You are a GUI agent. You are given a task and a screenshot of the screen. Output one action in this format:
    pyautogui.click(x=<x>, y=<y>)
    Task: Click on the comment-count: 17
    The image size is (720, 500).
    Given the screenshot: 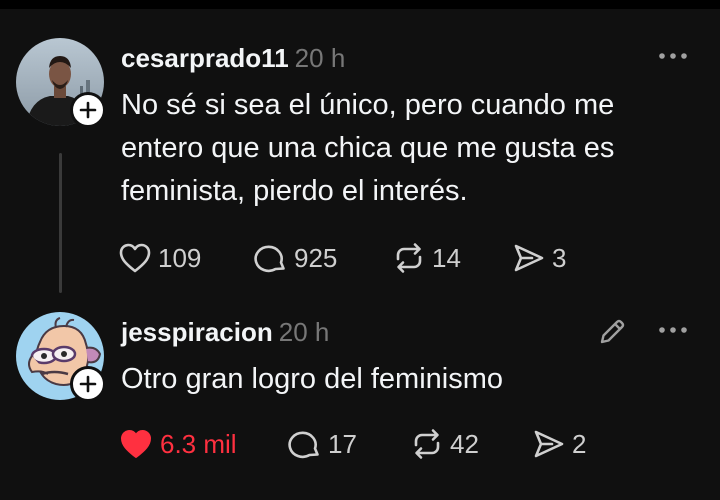 What is the action you would take?
    pyautogui.click(x=342, y=444)
    